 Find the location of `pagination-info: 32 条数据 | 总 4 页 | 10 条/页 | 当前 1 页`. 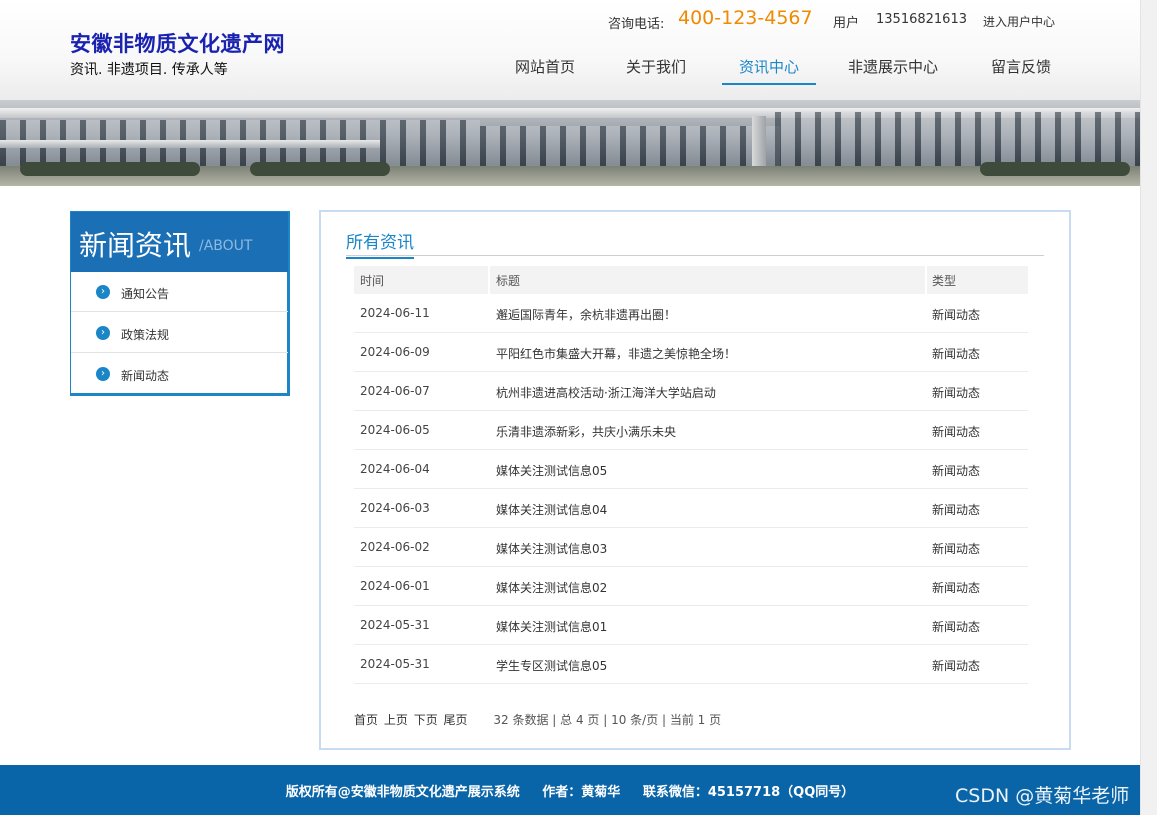

pagination-info: 32 条数据 | 总 4 页 | 10 条/页 | 当前 1 页 is located at coordinates (607, 720).